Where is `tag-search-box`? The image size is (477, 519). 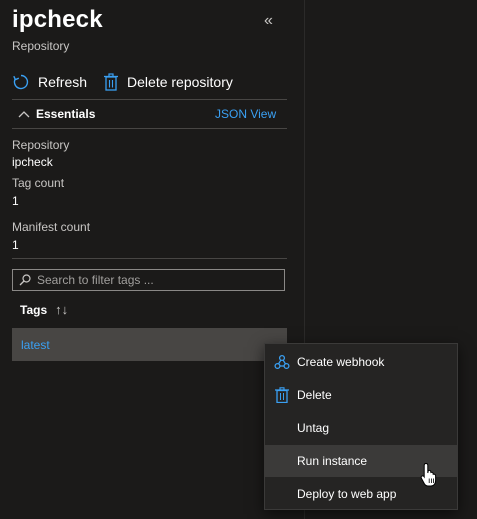 tag-search-box is located at coordinates (148, 280).